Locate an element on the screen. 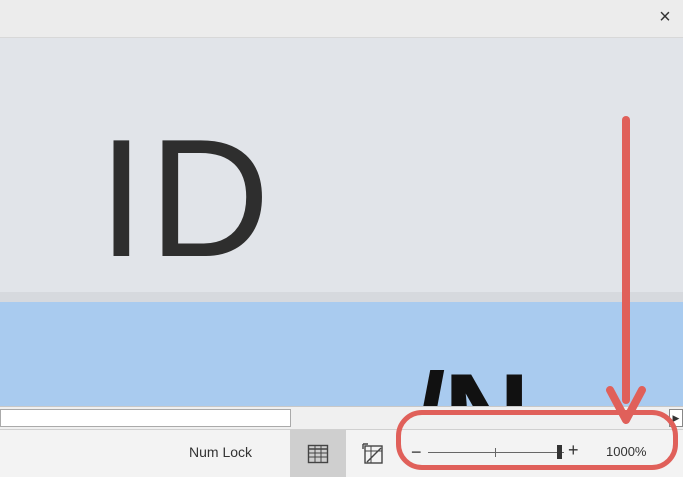 Image resolution: width=683 pixels, height=477 pixels. num-lock-indicator: Num Lock is located at coordinates (221, 452).